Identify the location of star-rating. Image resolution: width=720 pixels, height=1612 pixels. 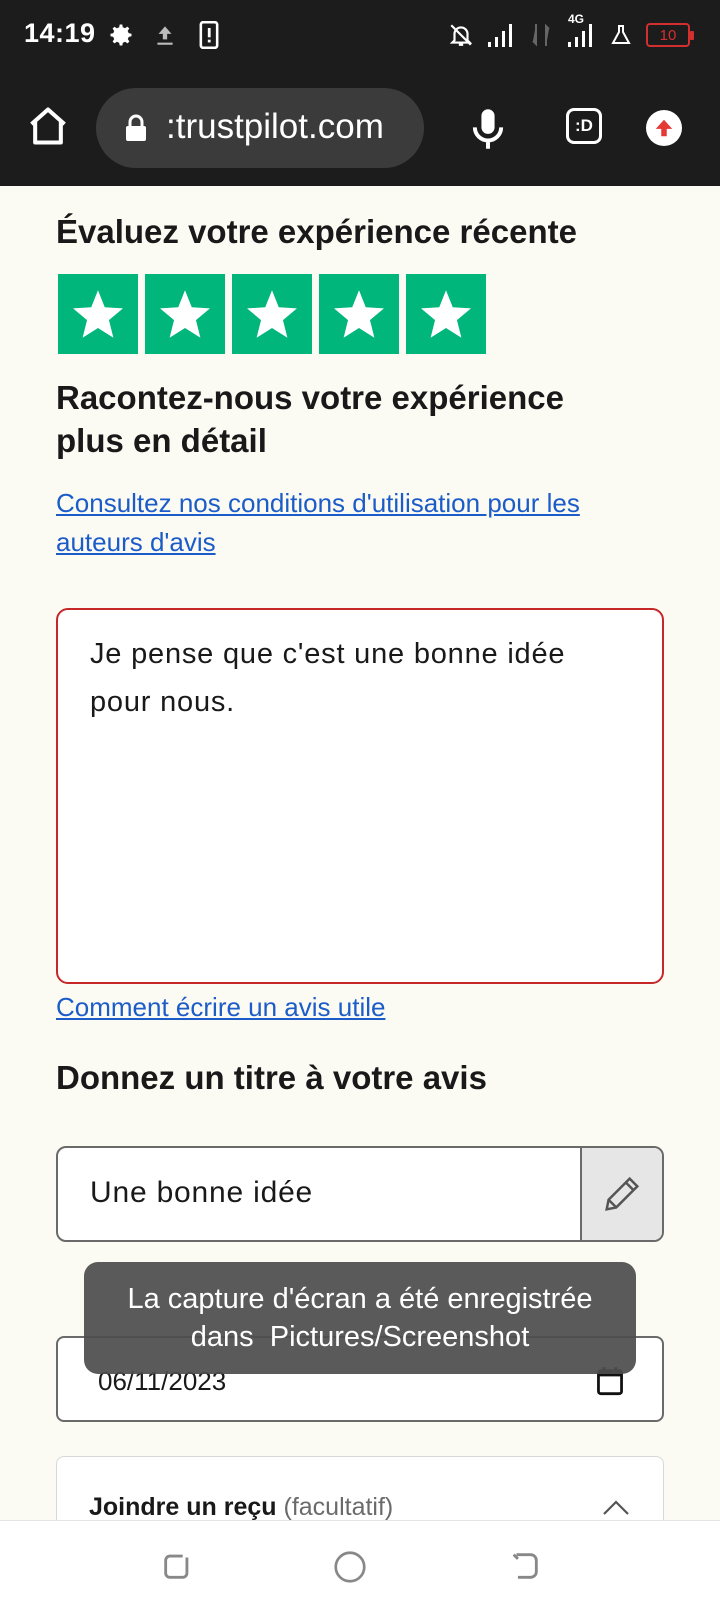
(272, 314).